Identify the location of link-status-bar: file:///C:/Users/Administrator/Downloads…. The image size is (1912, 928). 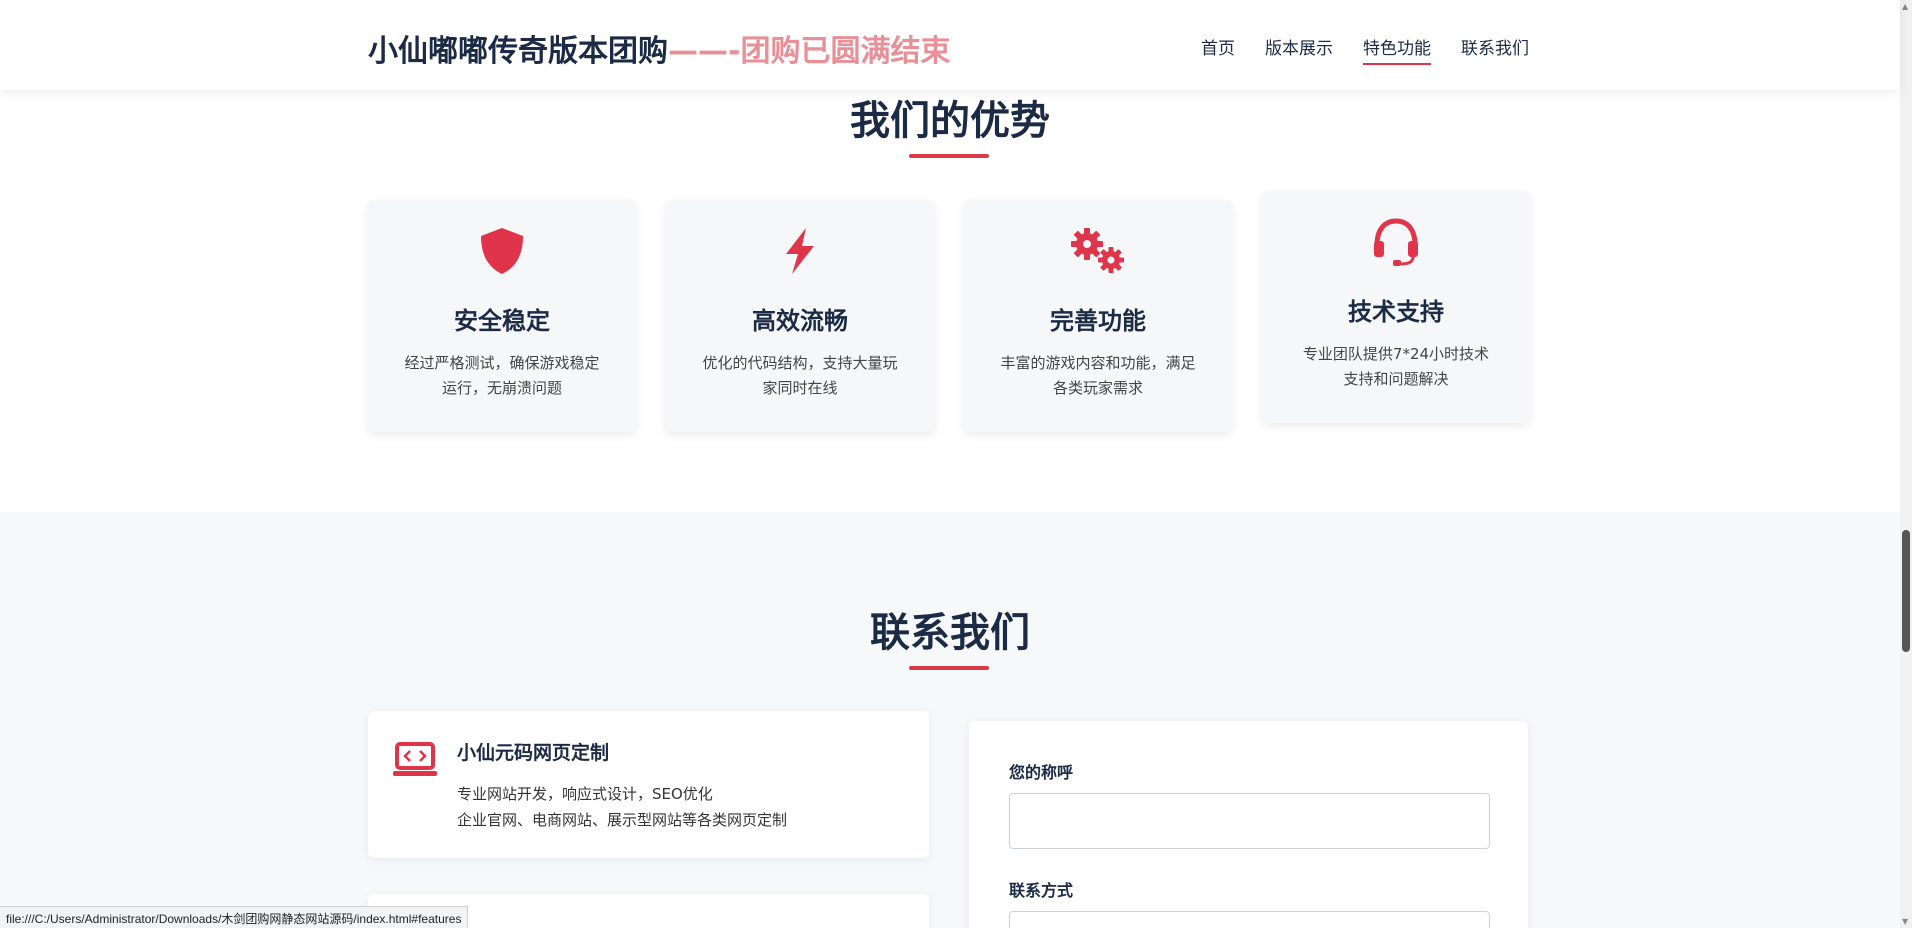
(234, 917).